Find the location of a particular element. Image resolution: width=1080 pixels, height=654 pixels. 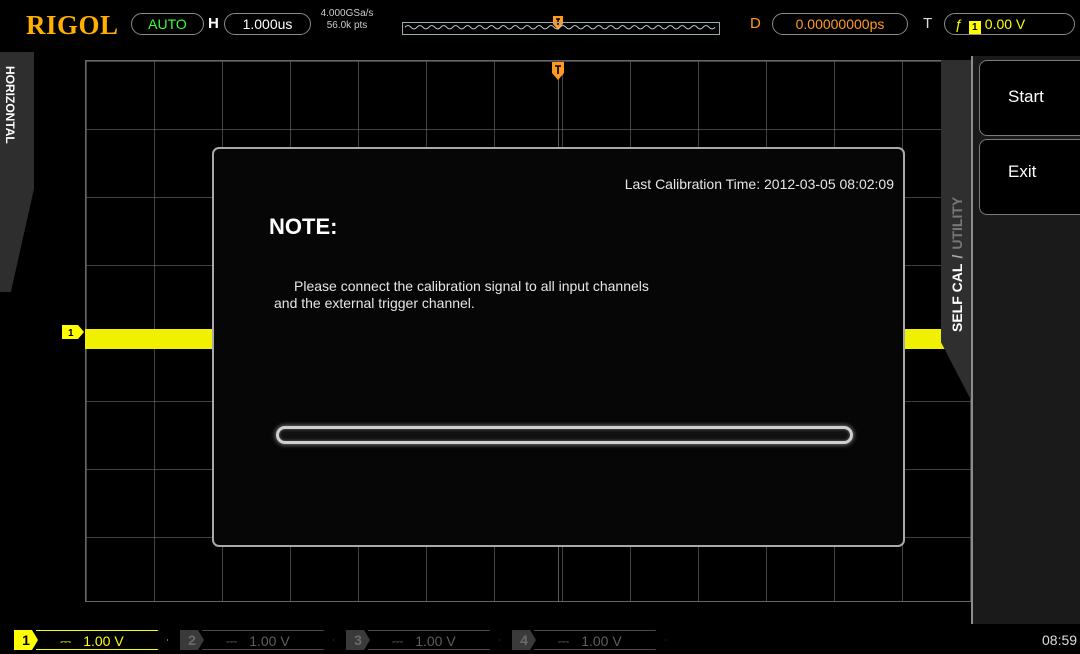

system-clock: 08:59 is located at coordinates (1060, 640).